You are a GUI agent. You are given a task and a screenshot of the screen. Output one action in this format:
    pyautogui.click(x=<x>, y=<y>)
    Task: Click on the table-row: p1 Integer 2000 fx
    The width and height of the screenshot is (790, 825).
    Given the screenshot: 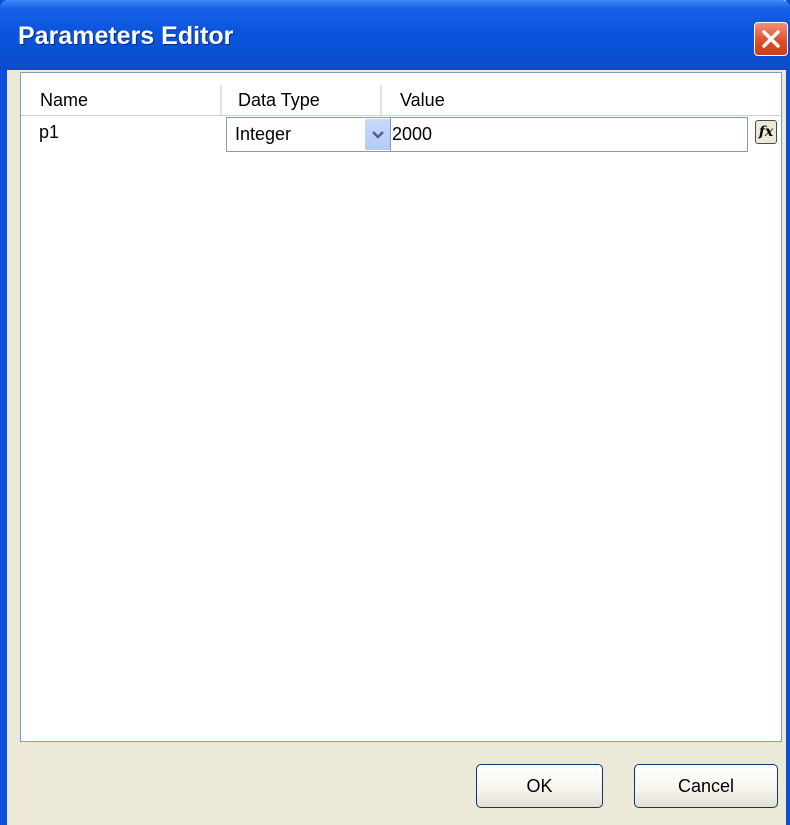 What is the action you would take?
    pyautogui.click(x=401, y=134)
    